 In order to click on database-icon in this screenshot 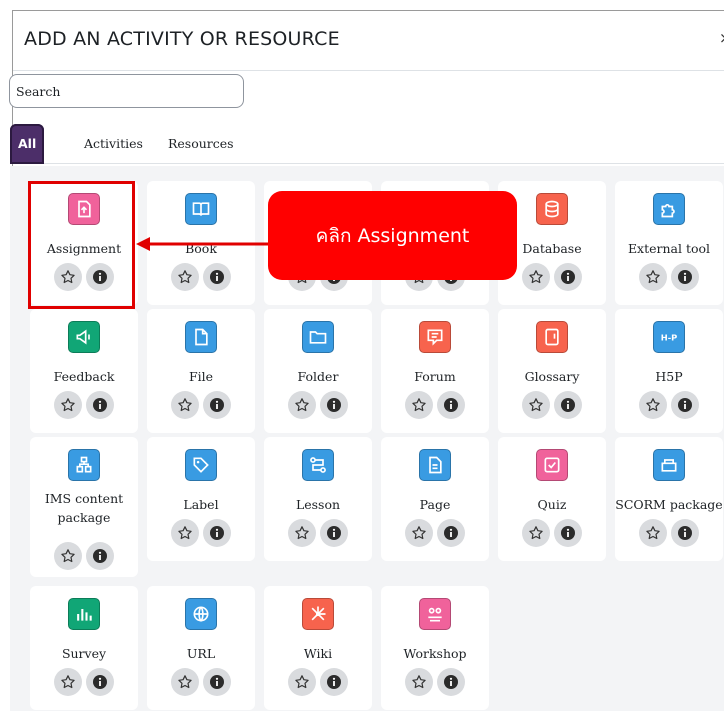, I will do `click(552, 209)`.